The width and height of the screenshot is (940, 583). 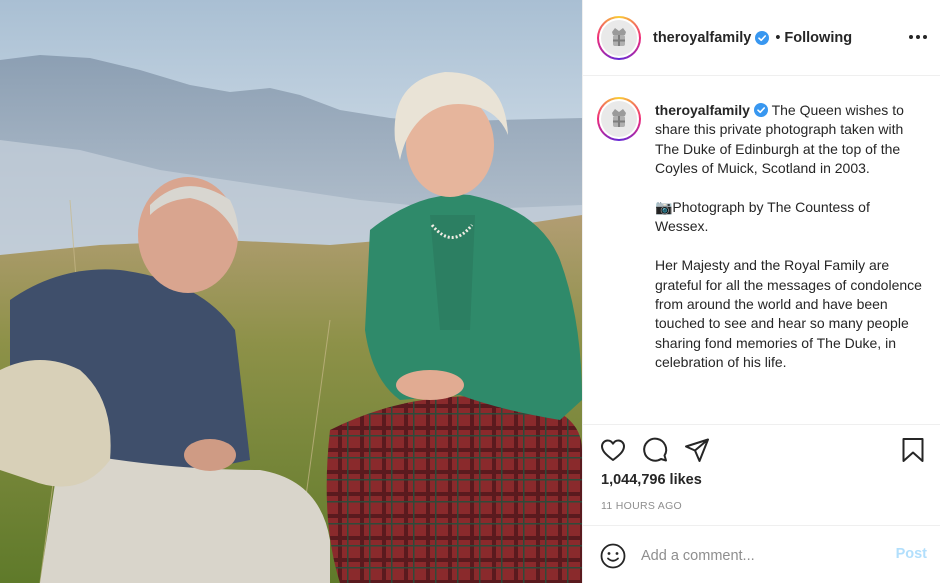 I want to click on action-bar, so click(x=761, y=450).